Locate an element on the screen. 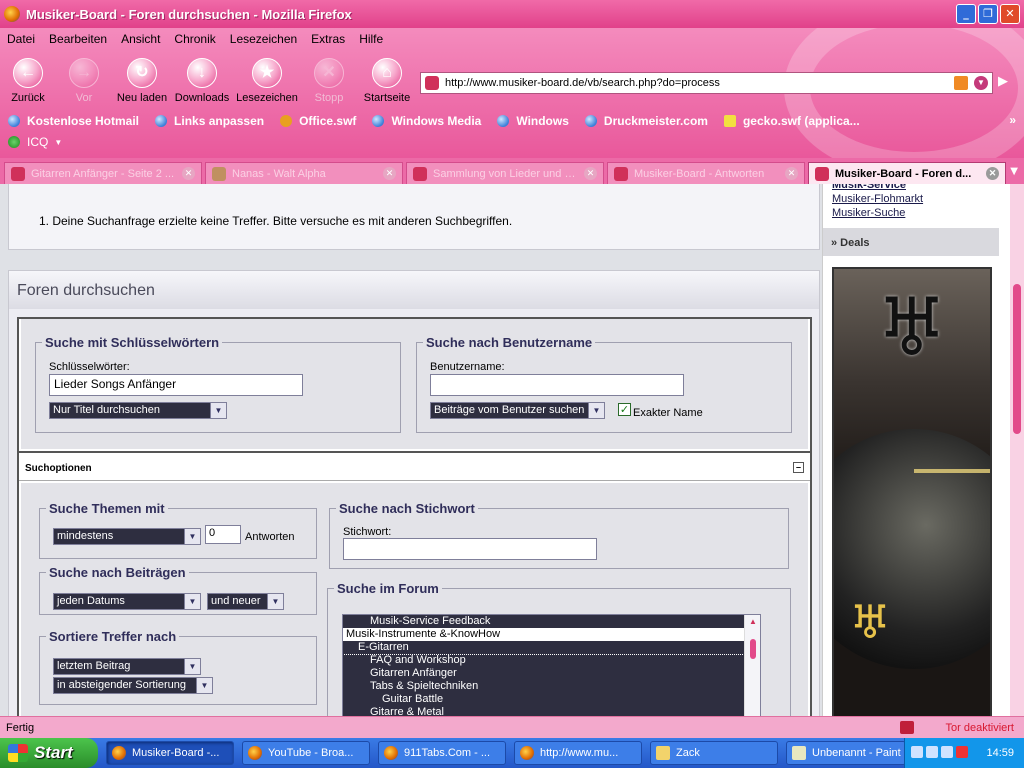 The width and height of the screenshot is (1024, 768). sidebar-link-musik-service: Musik-Service is located at coordinates (921, 188).